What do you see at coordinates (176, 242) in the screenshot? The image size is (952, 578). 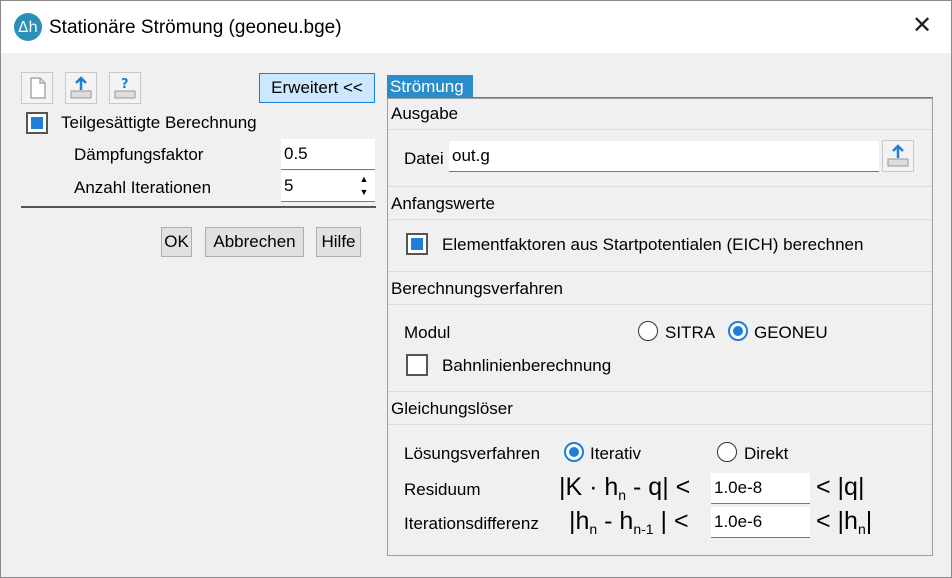 I see `ok-button: OK` at bounding box center [176, 242].